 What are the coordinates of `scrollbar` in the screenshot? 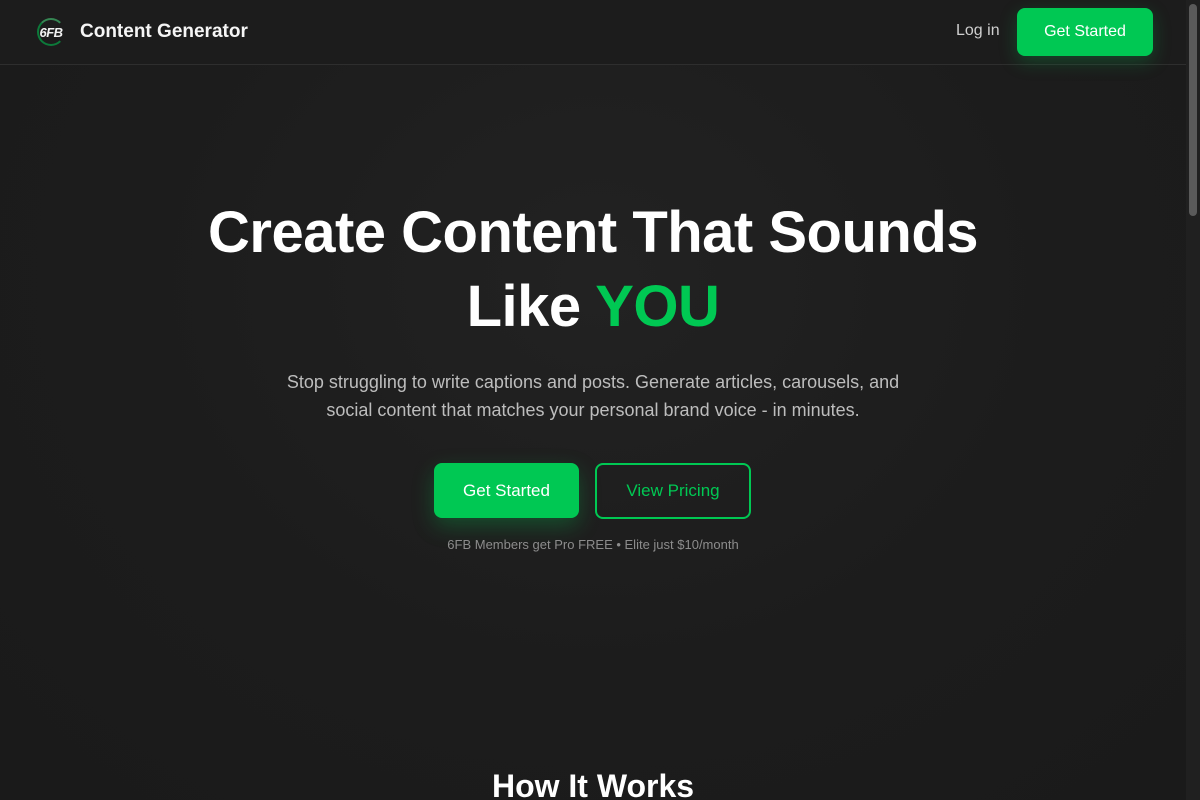 It's located at (1193, 400).